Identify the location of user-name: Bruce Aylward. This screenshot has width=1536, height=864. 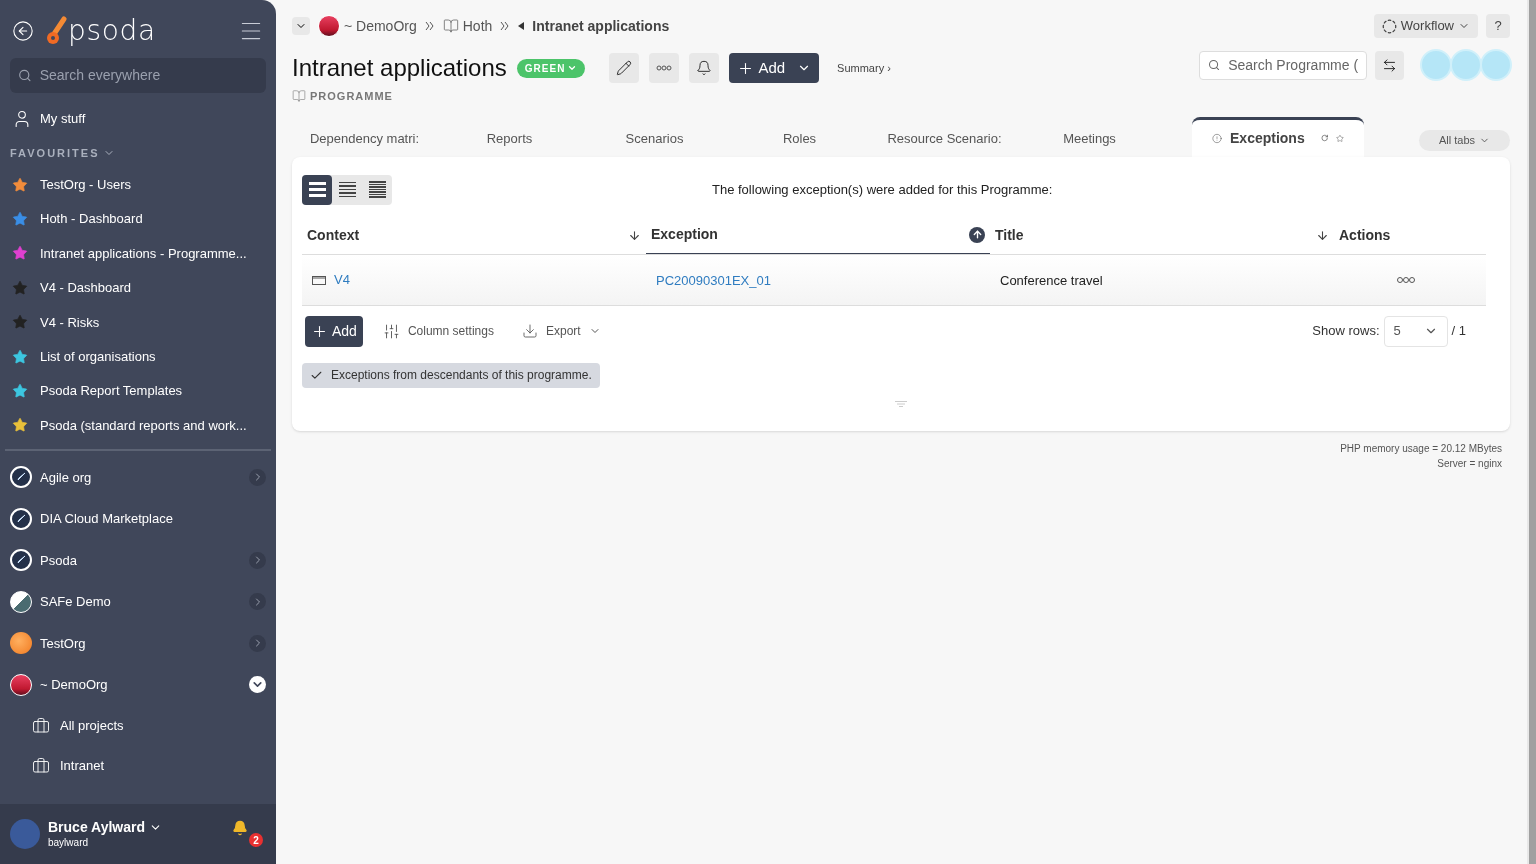
(96, 828).